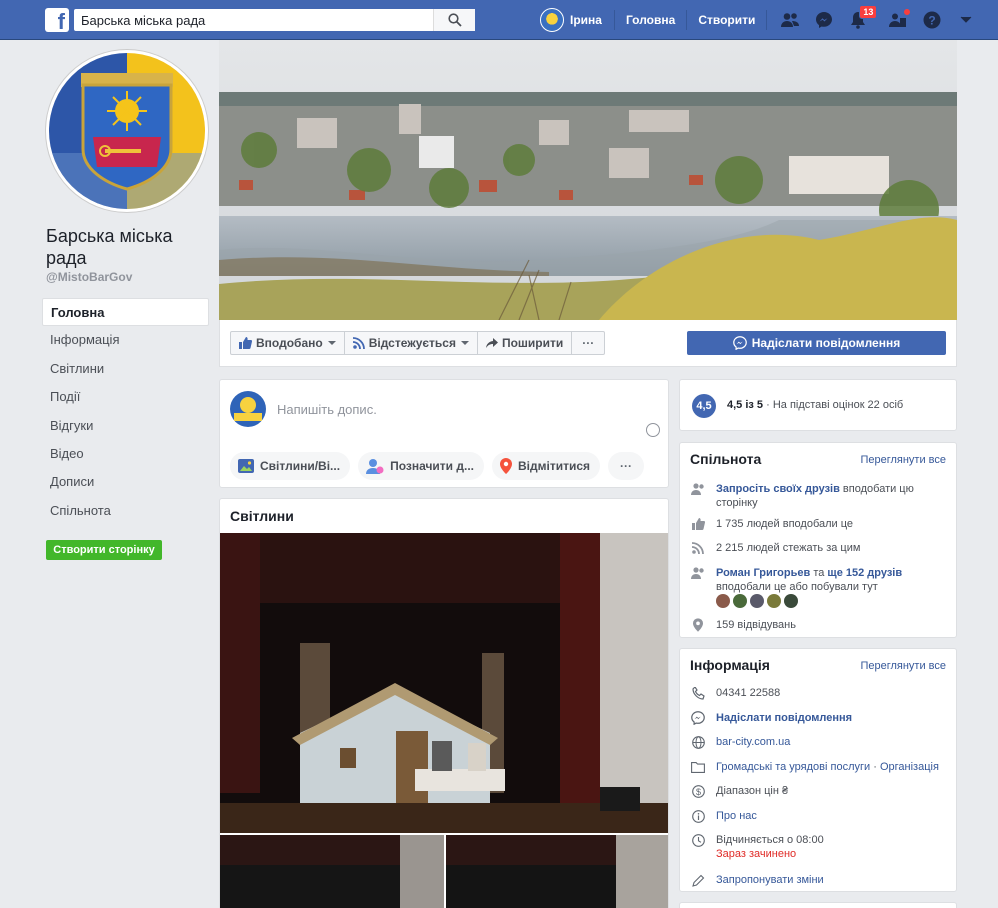  I want to click on send-message-button: Надіслати повідомлення, so click(816, 343).